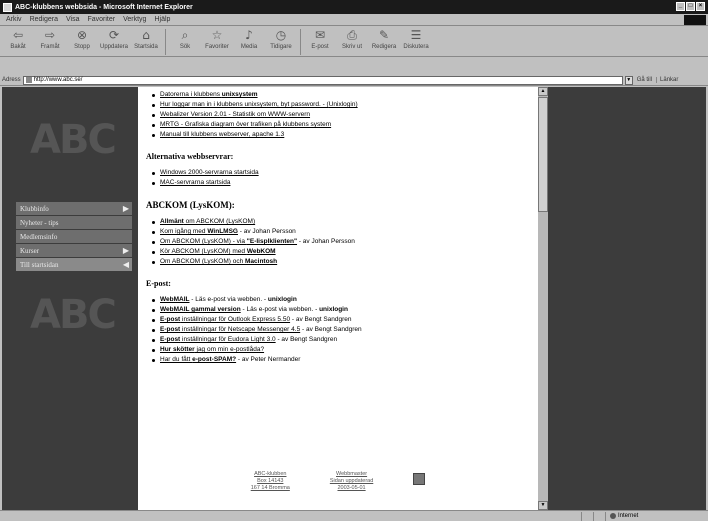  I want to click on link-winlmsg: Kom igång med WinLMSG, so click(199, 231).